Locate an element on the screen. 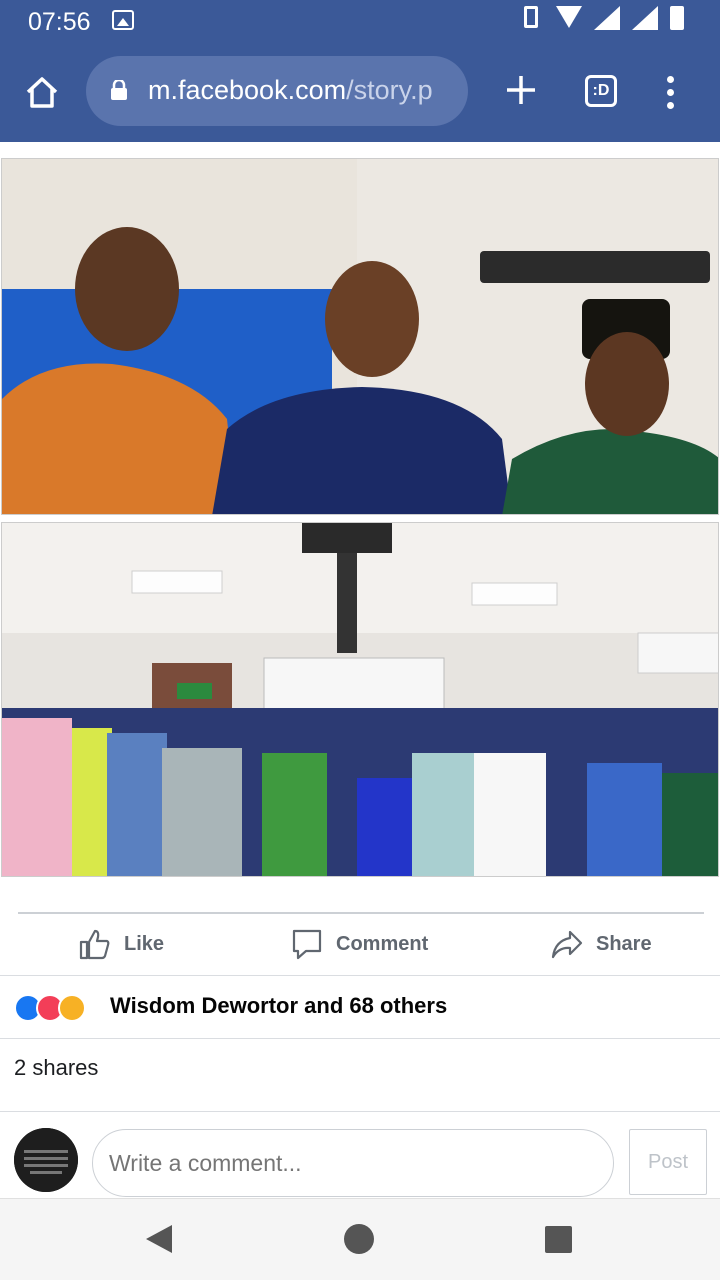  like-label: Like is located at coordinates (144, 943).